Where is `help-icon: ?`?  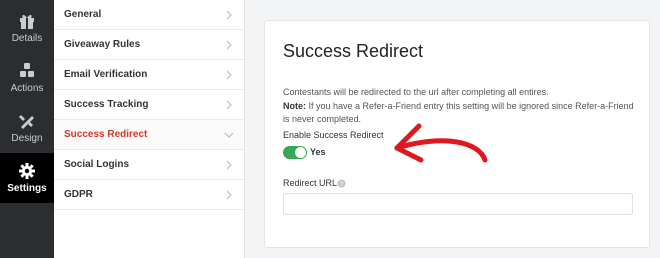 help-icon: ? is located at coordinates (341, 183).